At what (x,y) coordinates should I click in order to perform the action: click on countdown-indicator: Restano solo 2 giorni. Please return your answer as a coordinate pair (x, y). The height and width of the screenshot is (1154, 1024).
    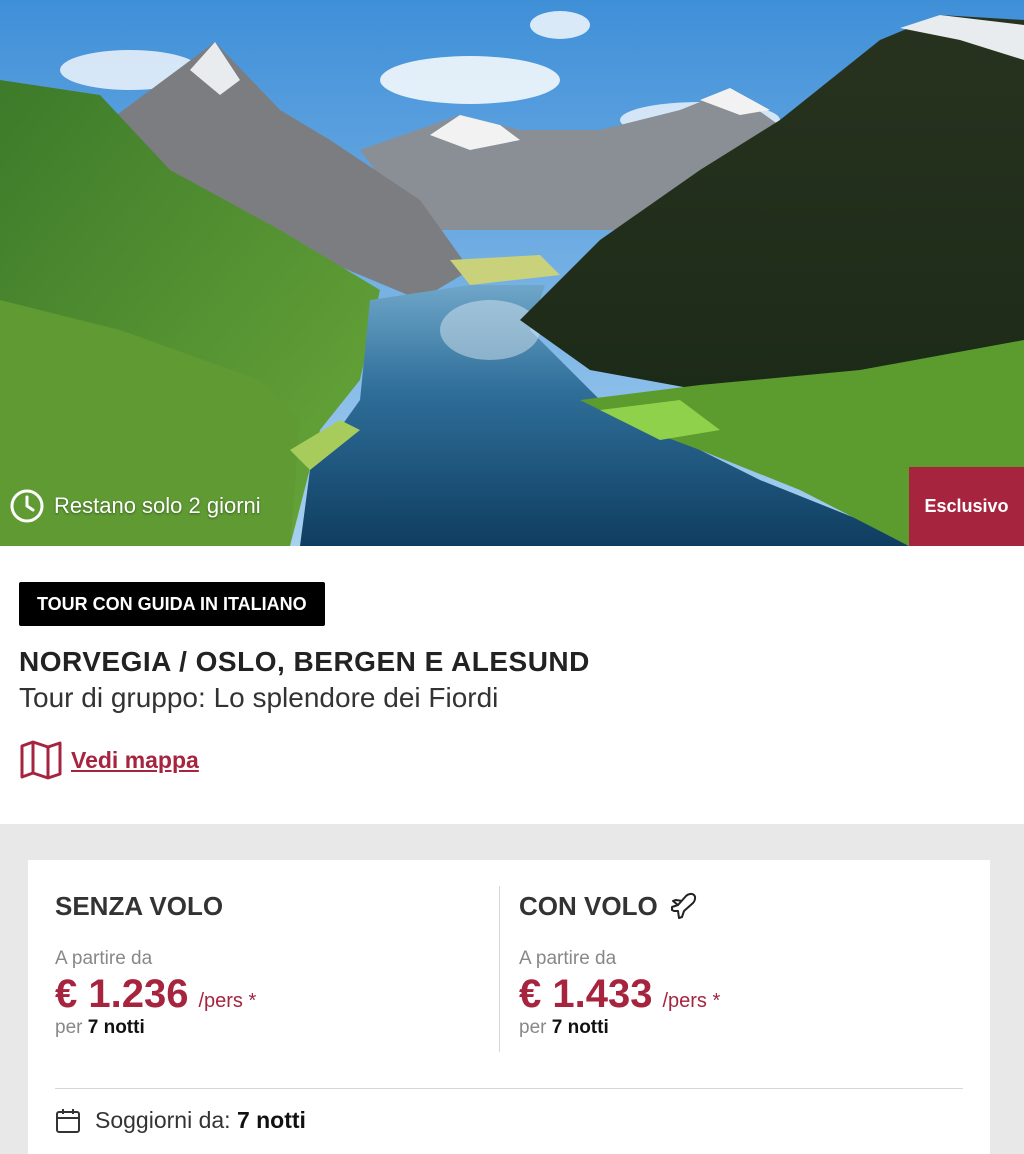
    Looking at the image, I should click on (135, 506).